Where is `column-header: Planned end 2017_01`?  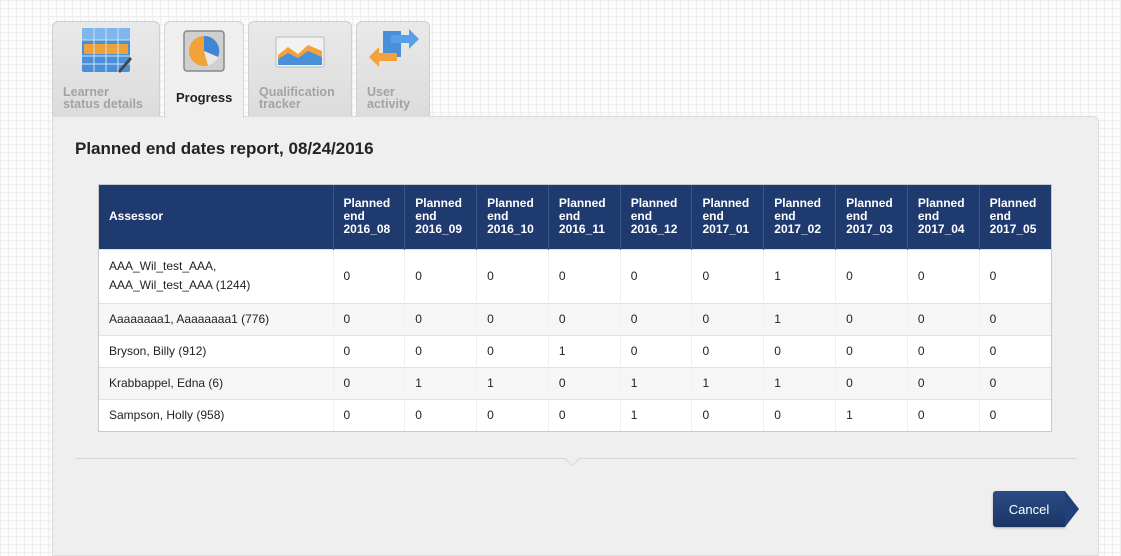 column-header: Planned end 2017_01 is located at coordinates (728, 217).